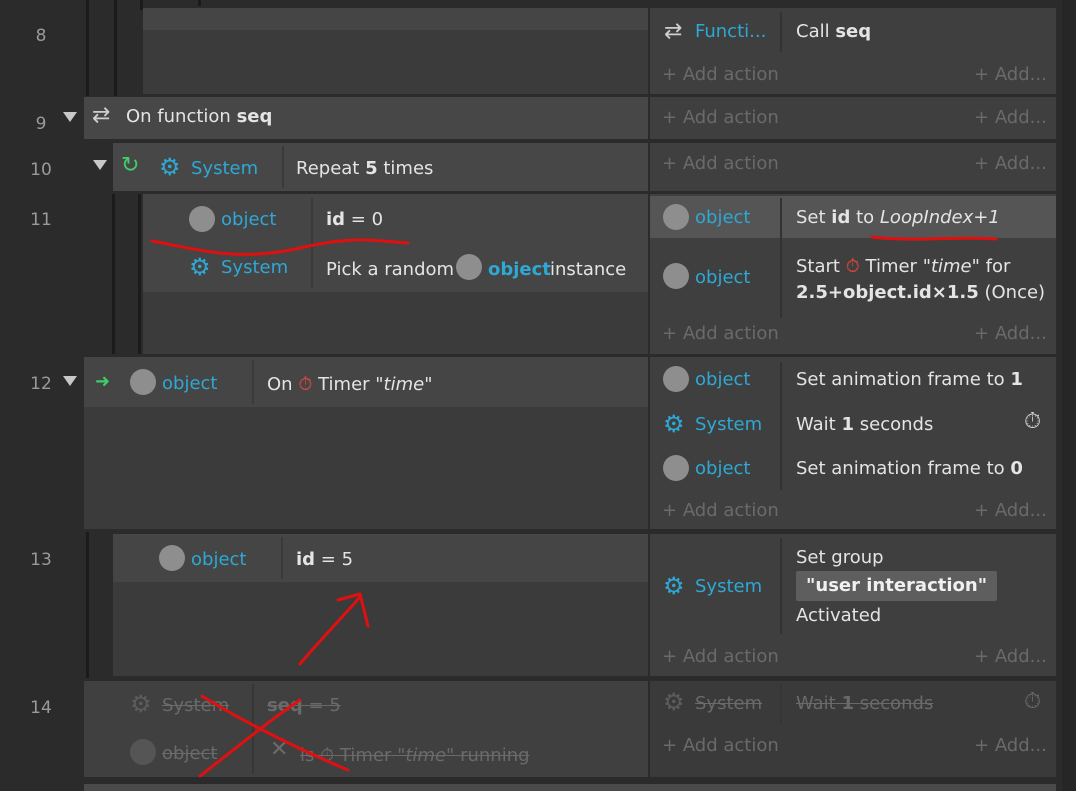 This screenshot has width=1076, height=791. What do you see at coordinates (897, 586) in the screenshot?
I see `group-name-badge: "user interaction"` at bounding box center [897, 586].